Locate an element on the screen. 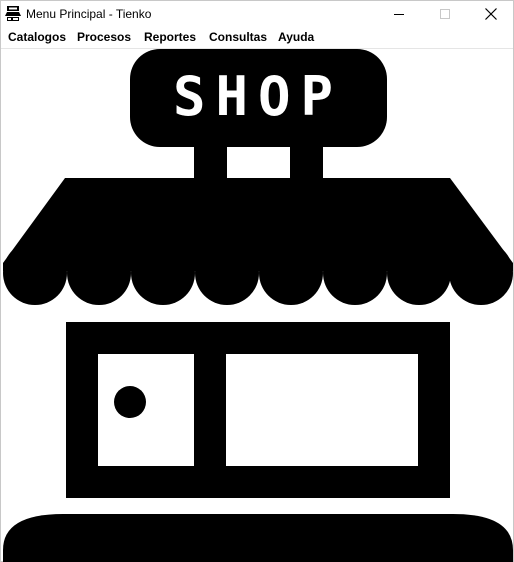  shop-counter is located at coordinates (258, 538).